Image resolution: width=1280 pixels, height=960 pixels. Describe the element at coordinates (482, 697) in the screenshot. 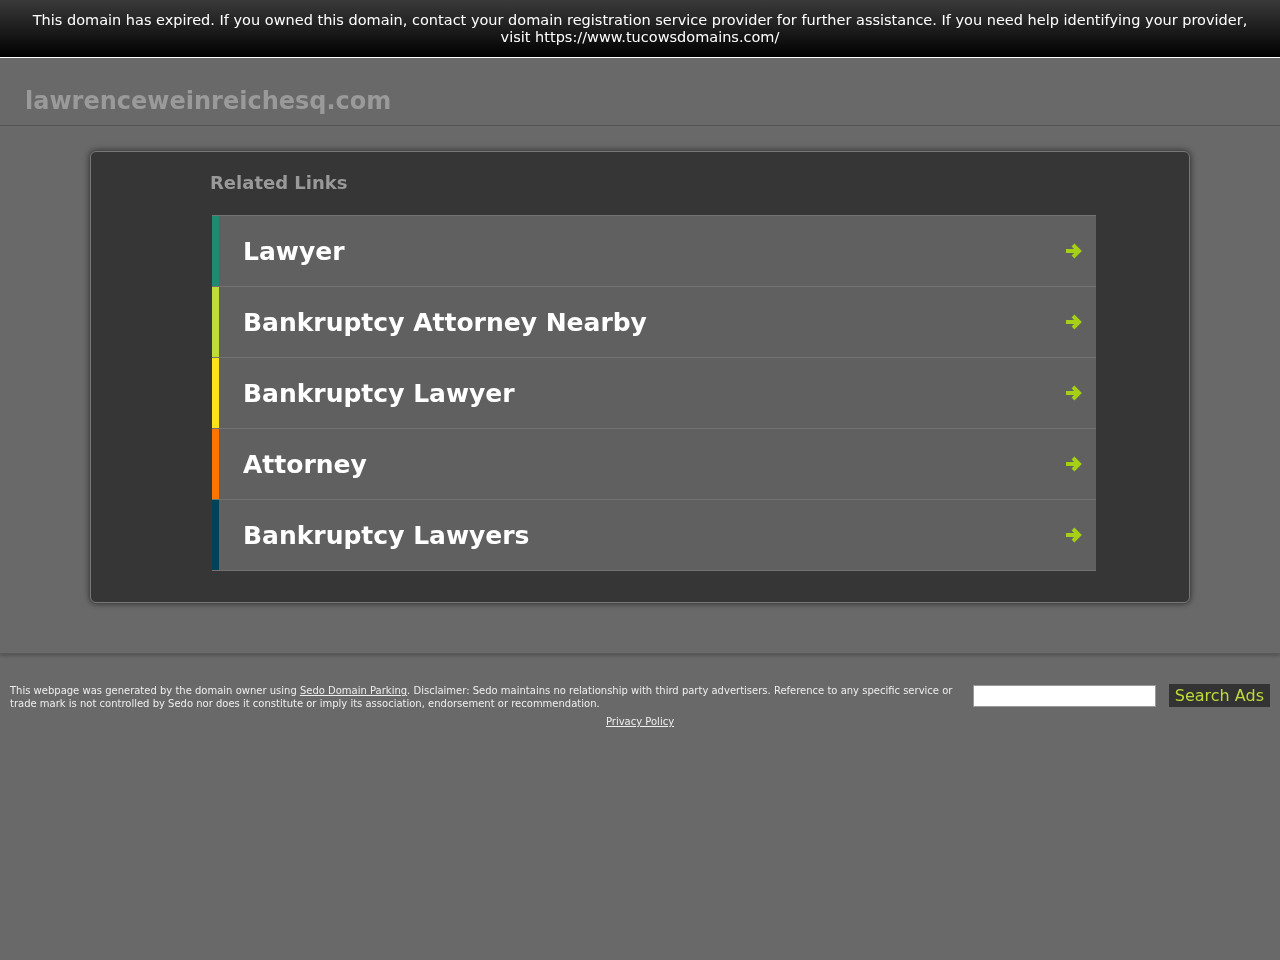

I see `disclaimer-text: This webpage was generated by the domain owner using Sedo Domain Parking. Disclaimer: Sedo maintains no relationship with third party advertisers. Reference to any specific service or trade mark is not controlled by Sedo nor does it constitute or imply its association, endorsement or recommendation.` at that location.